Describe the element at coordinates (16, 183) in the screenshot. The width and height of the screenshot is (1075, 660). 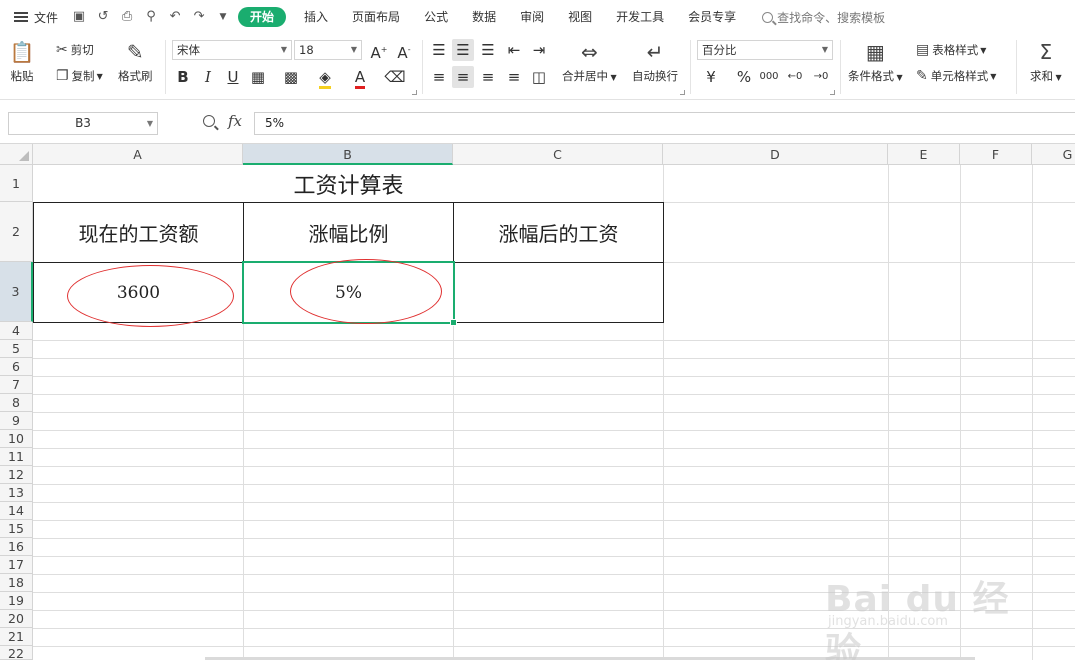
I see `row-header-1: 1` at that location.